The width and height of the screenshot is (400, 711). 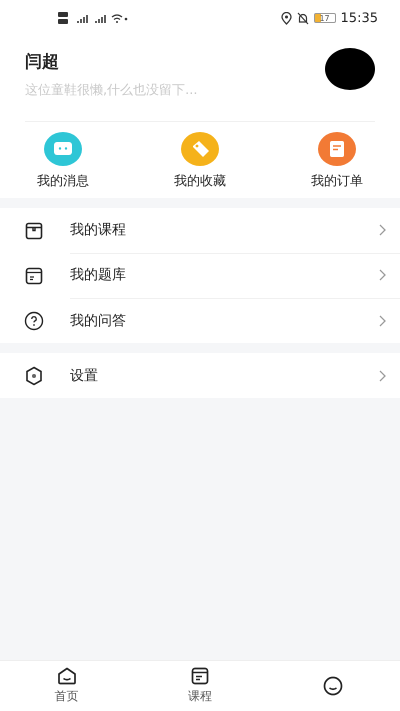 What do you see at coordinates (34, 320) in the screenshot?
I see `question-icon` at bounding box center [34, 320].